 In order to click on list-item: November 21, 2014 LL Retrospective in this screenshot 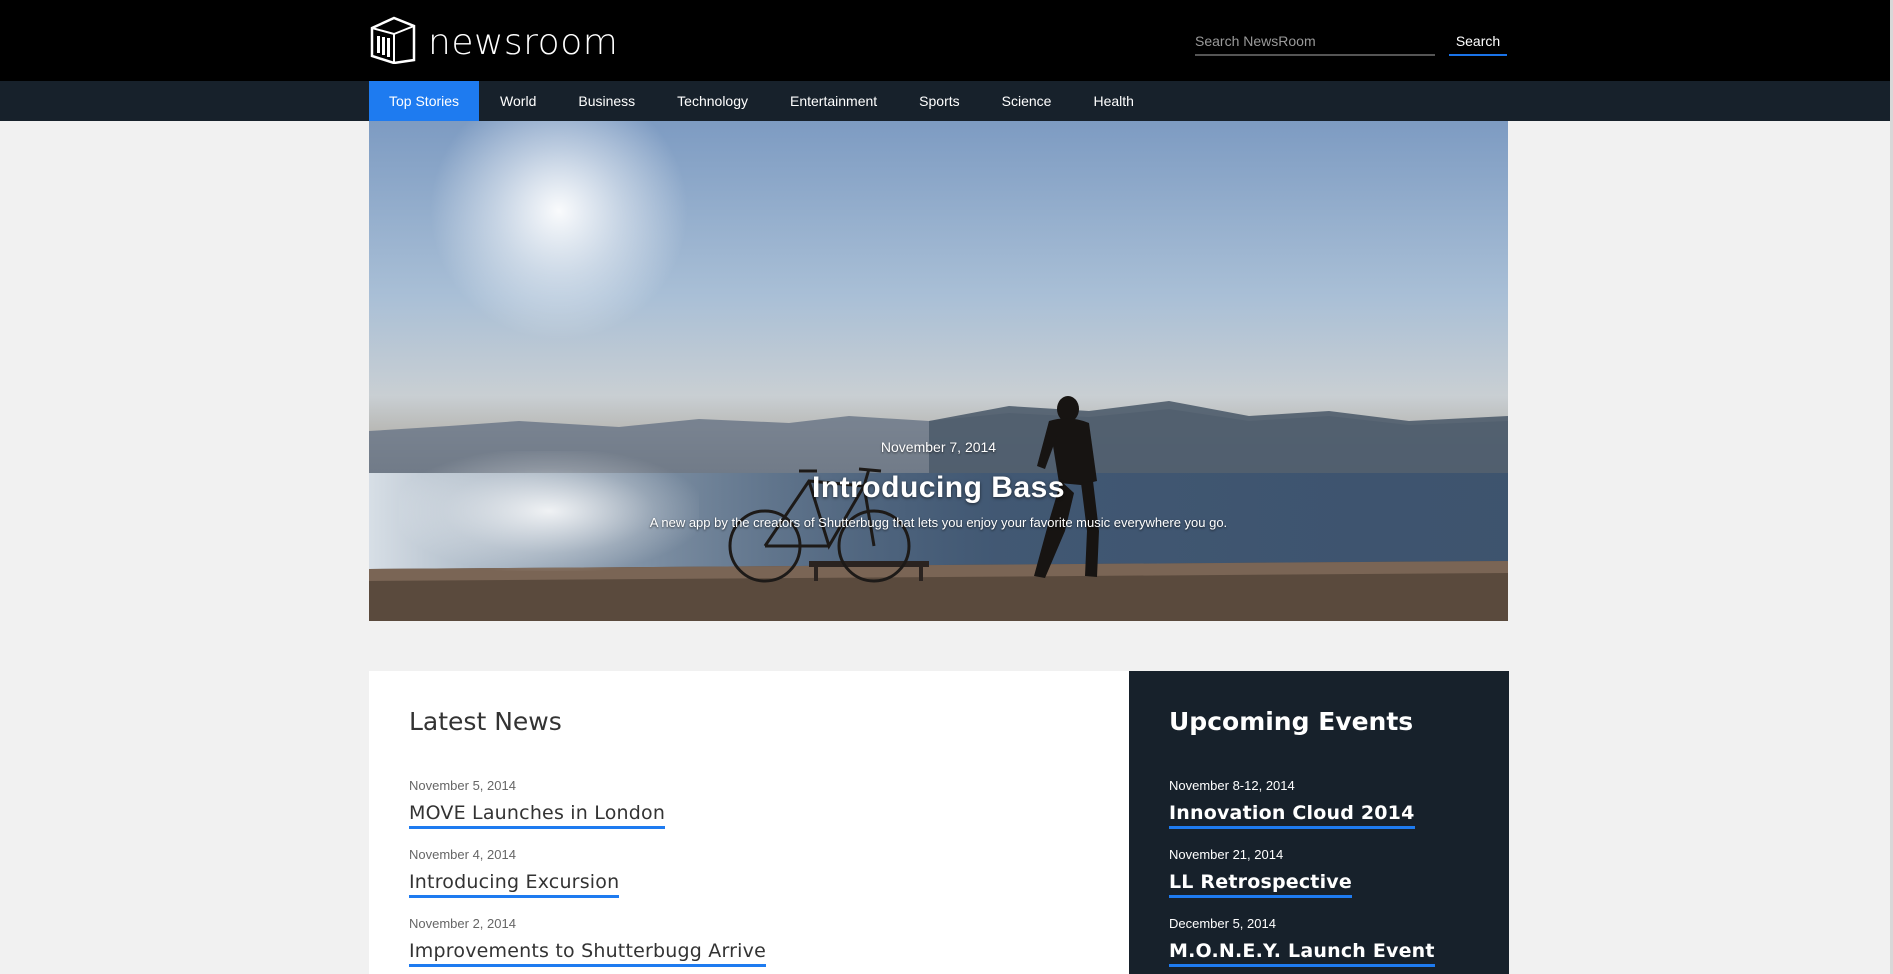, I will do `click(1260, 872)`.